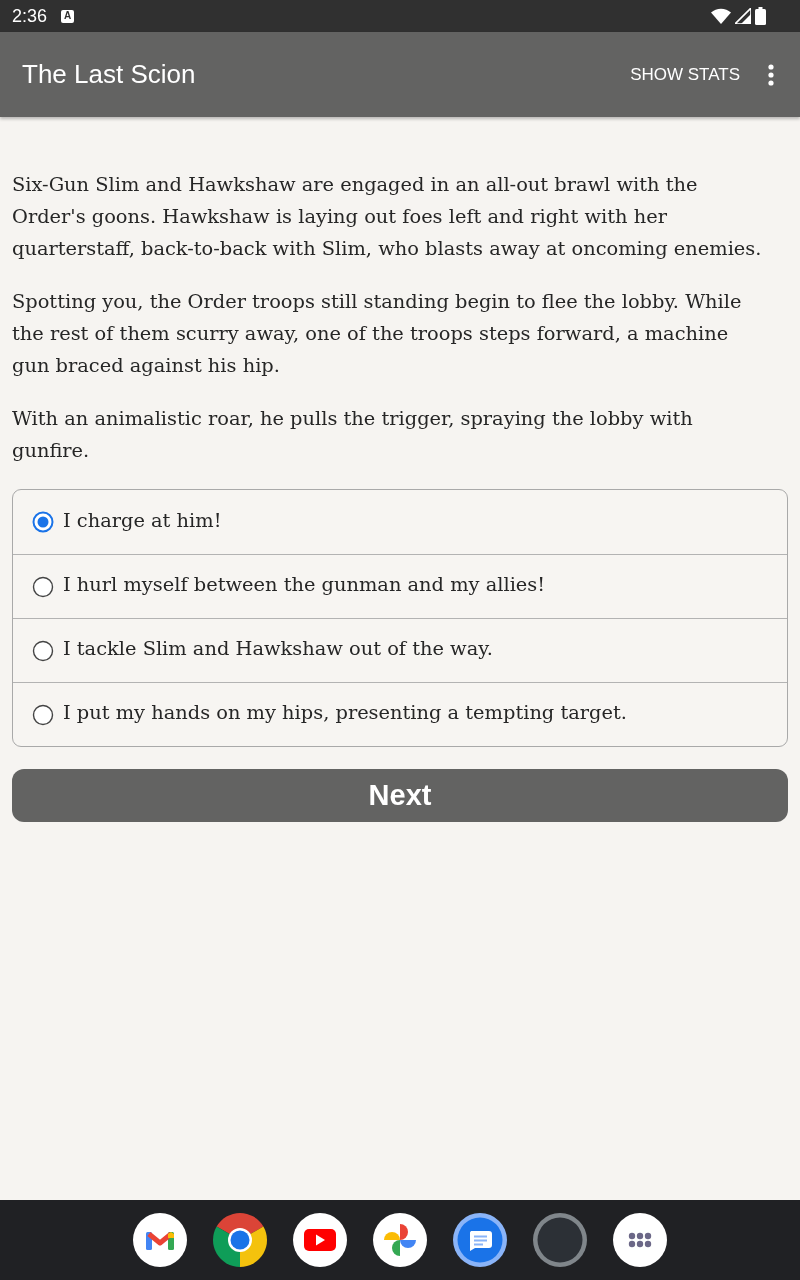  Describe the element at coordinates (743, 16) in the screenshot. I see `signal-icon` at that location.